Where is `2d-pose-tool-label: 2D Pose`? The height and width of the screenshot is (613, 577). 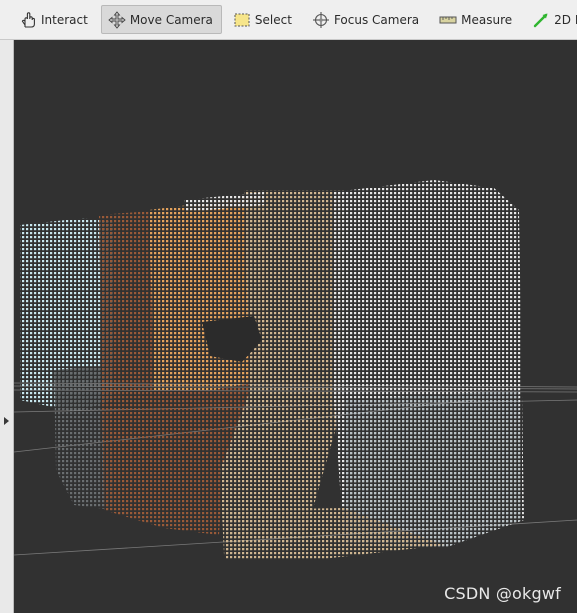 2d-pose-tool-label: 2D Pose is located at coordinates (565, 19).